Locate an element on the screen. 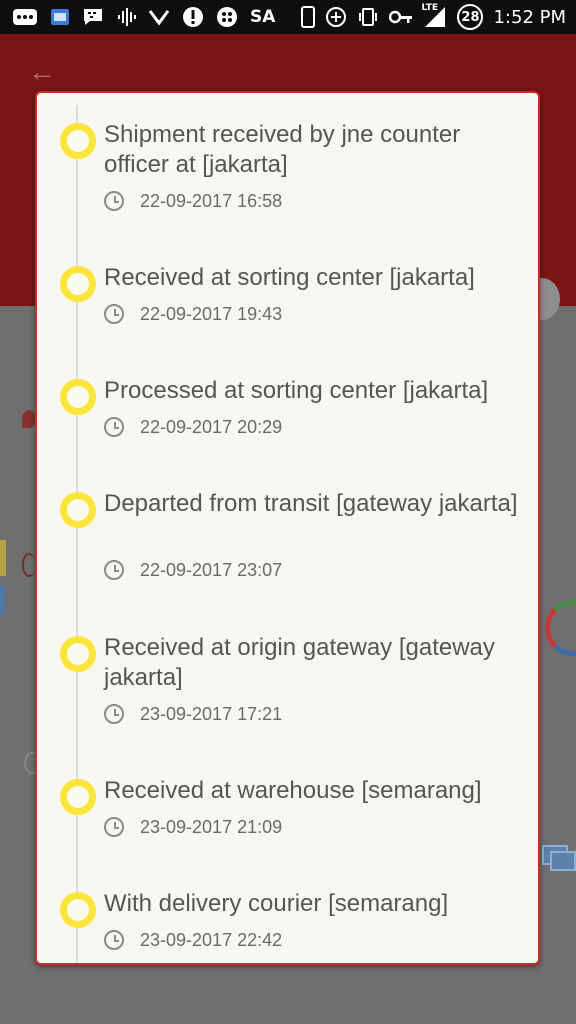  event-time-row: 22-09-2017 20:29 is located at coordinates (193, 427).